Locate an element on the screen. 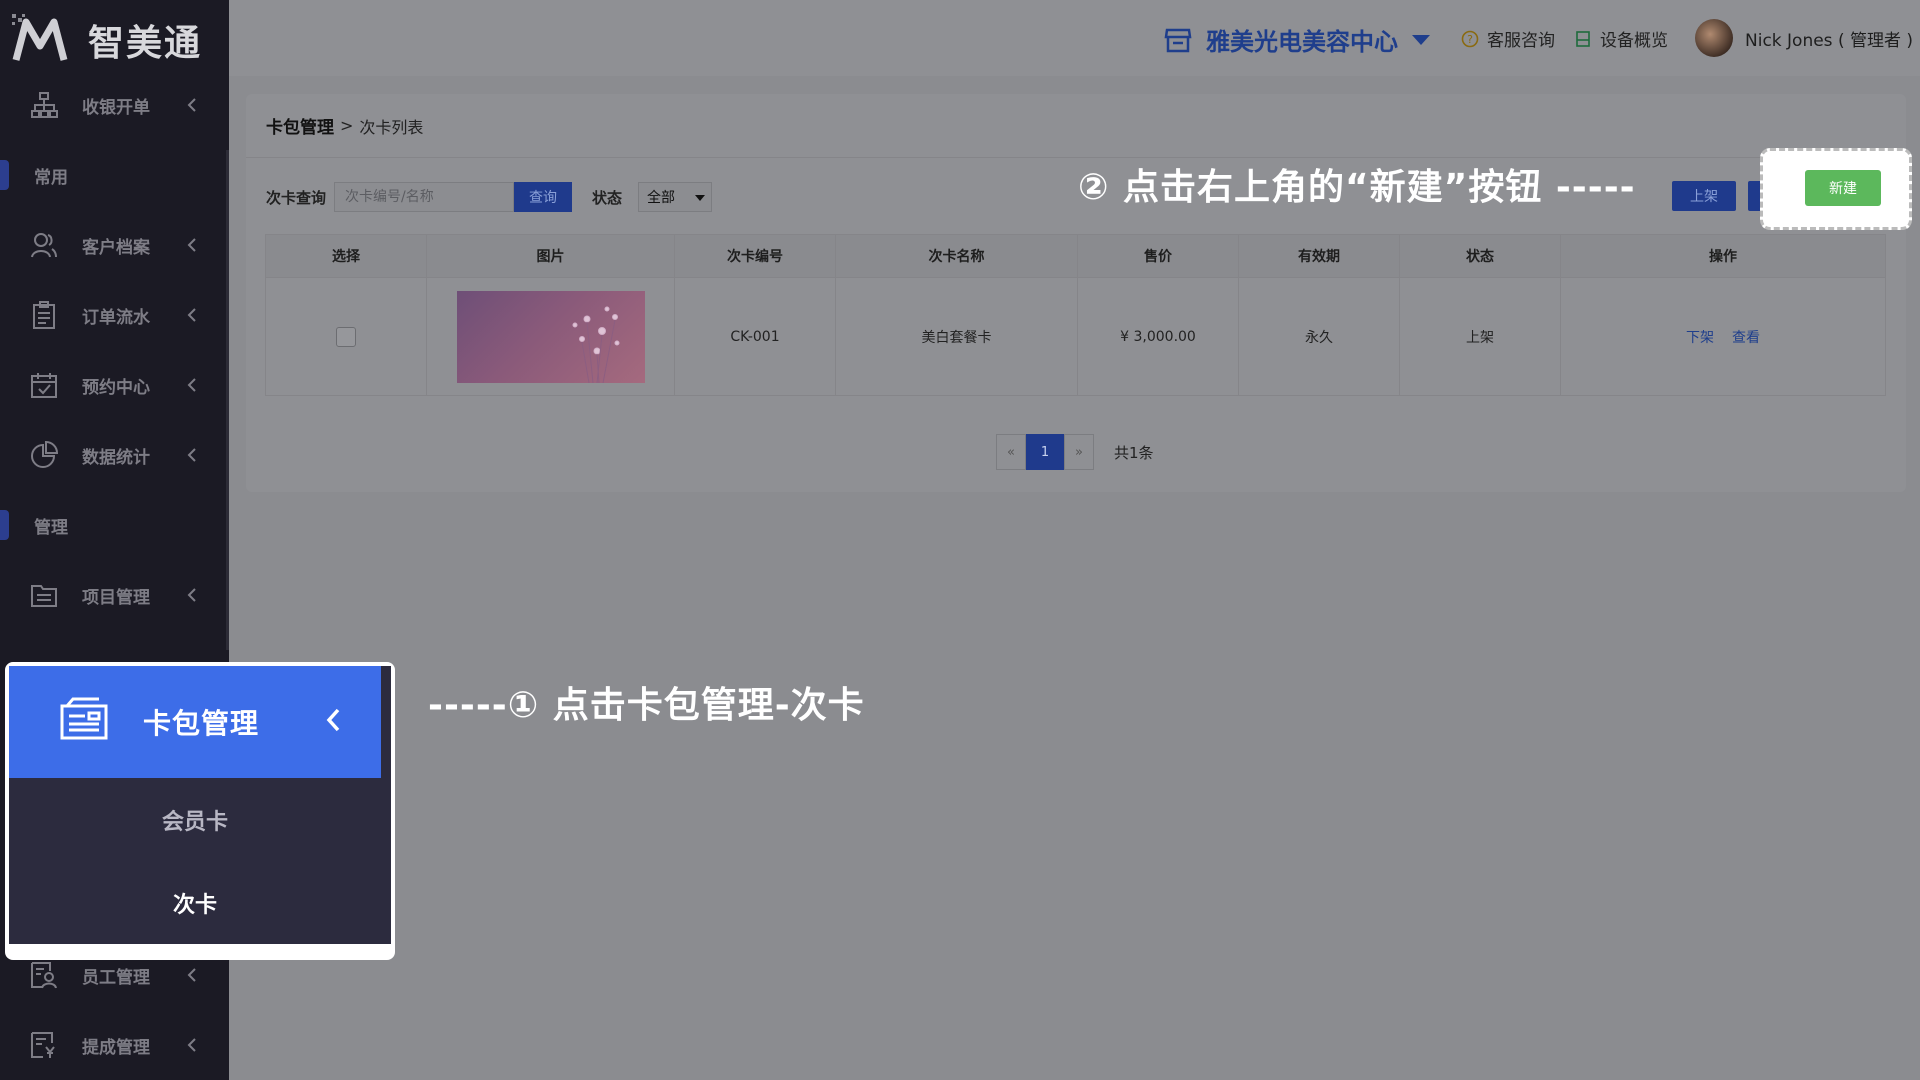 This screenshot has height=1080, width=1920. table-header: 选择 图片 次卡编号 次卡名称 售价 有效期 状态 操作 is located at coordinates (1075, 256).